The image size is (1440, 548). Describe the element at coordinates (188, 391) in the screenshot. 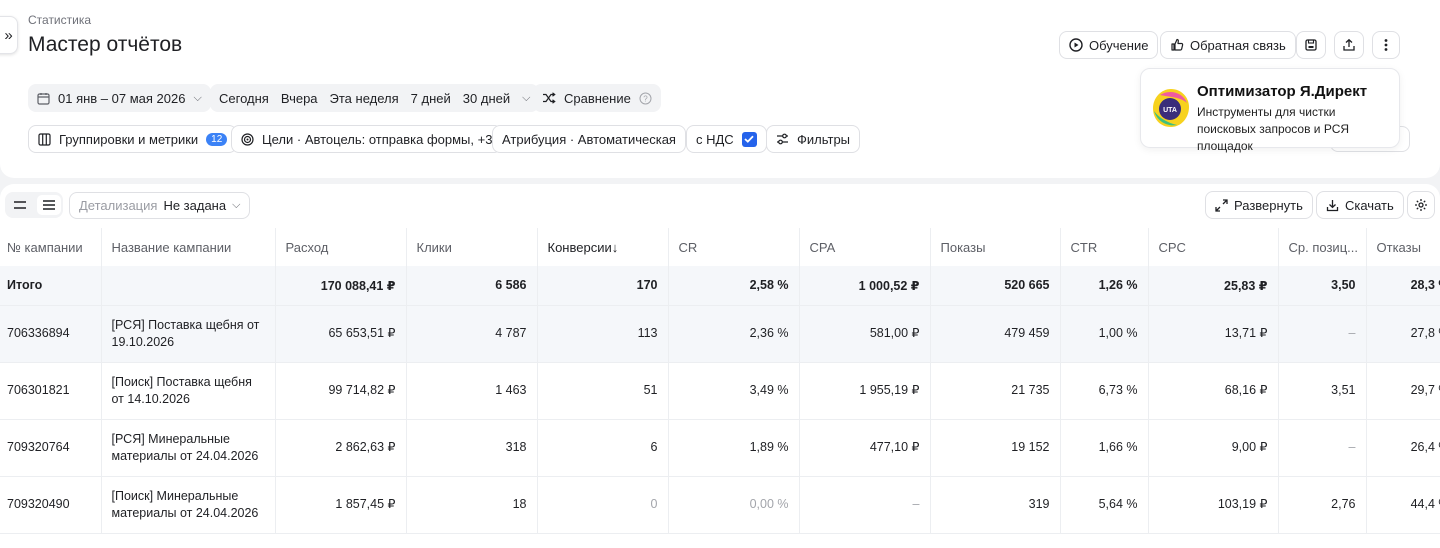

I see `table-cell: [Поиск] Поставка щебня от 14.10.2026` at that location.